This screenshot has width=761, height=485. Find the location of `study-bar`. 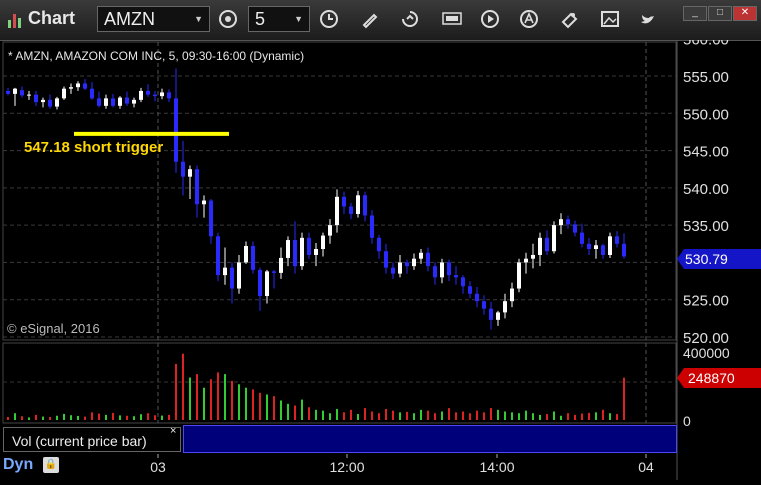

study-bar is located at coordinates (430, 439).